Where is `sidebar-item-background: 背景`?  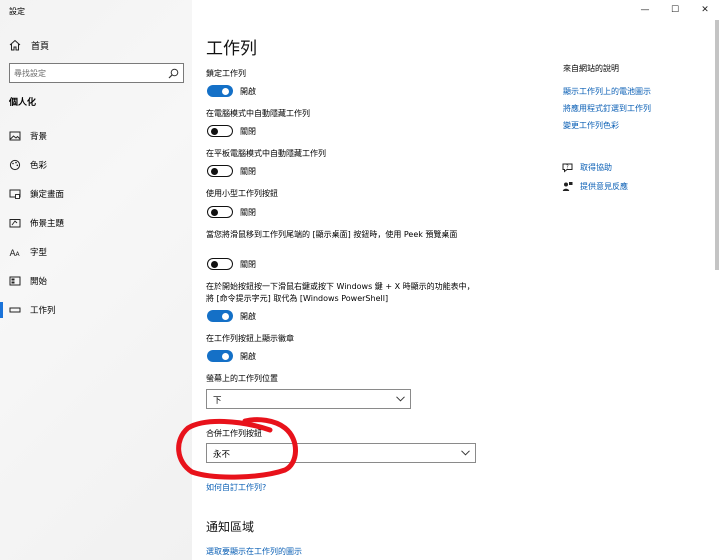
sidebar-item-background: 背景 is located at coordinates (99, 136).